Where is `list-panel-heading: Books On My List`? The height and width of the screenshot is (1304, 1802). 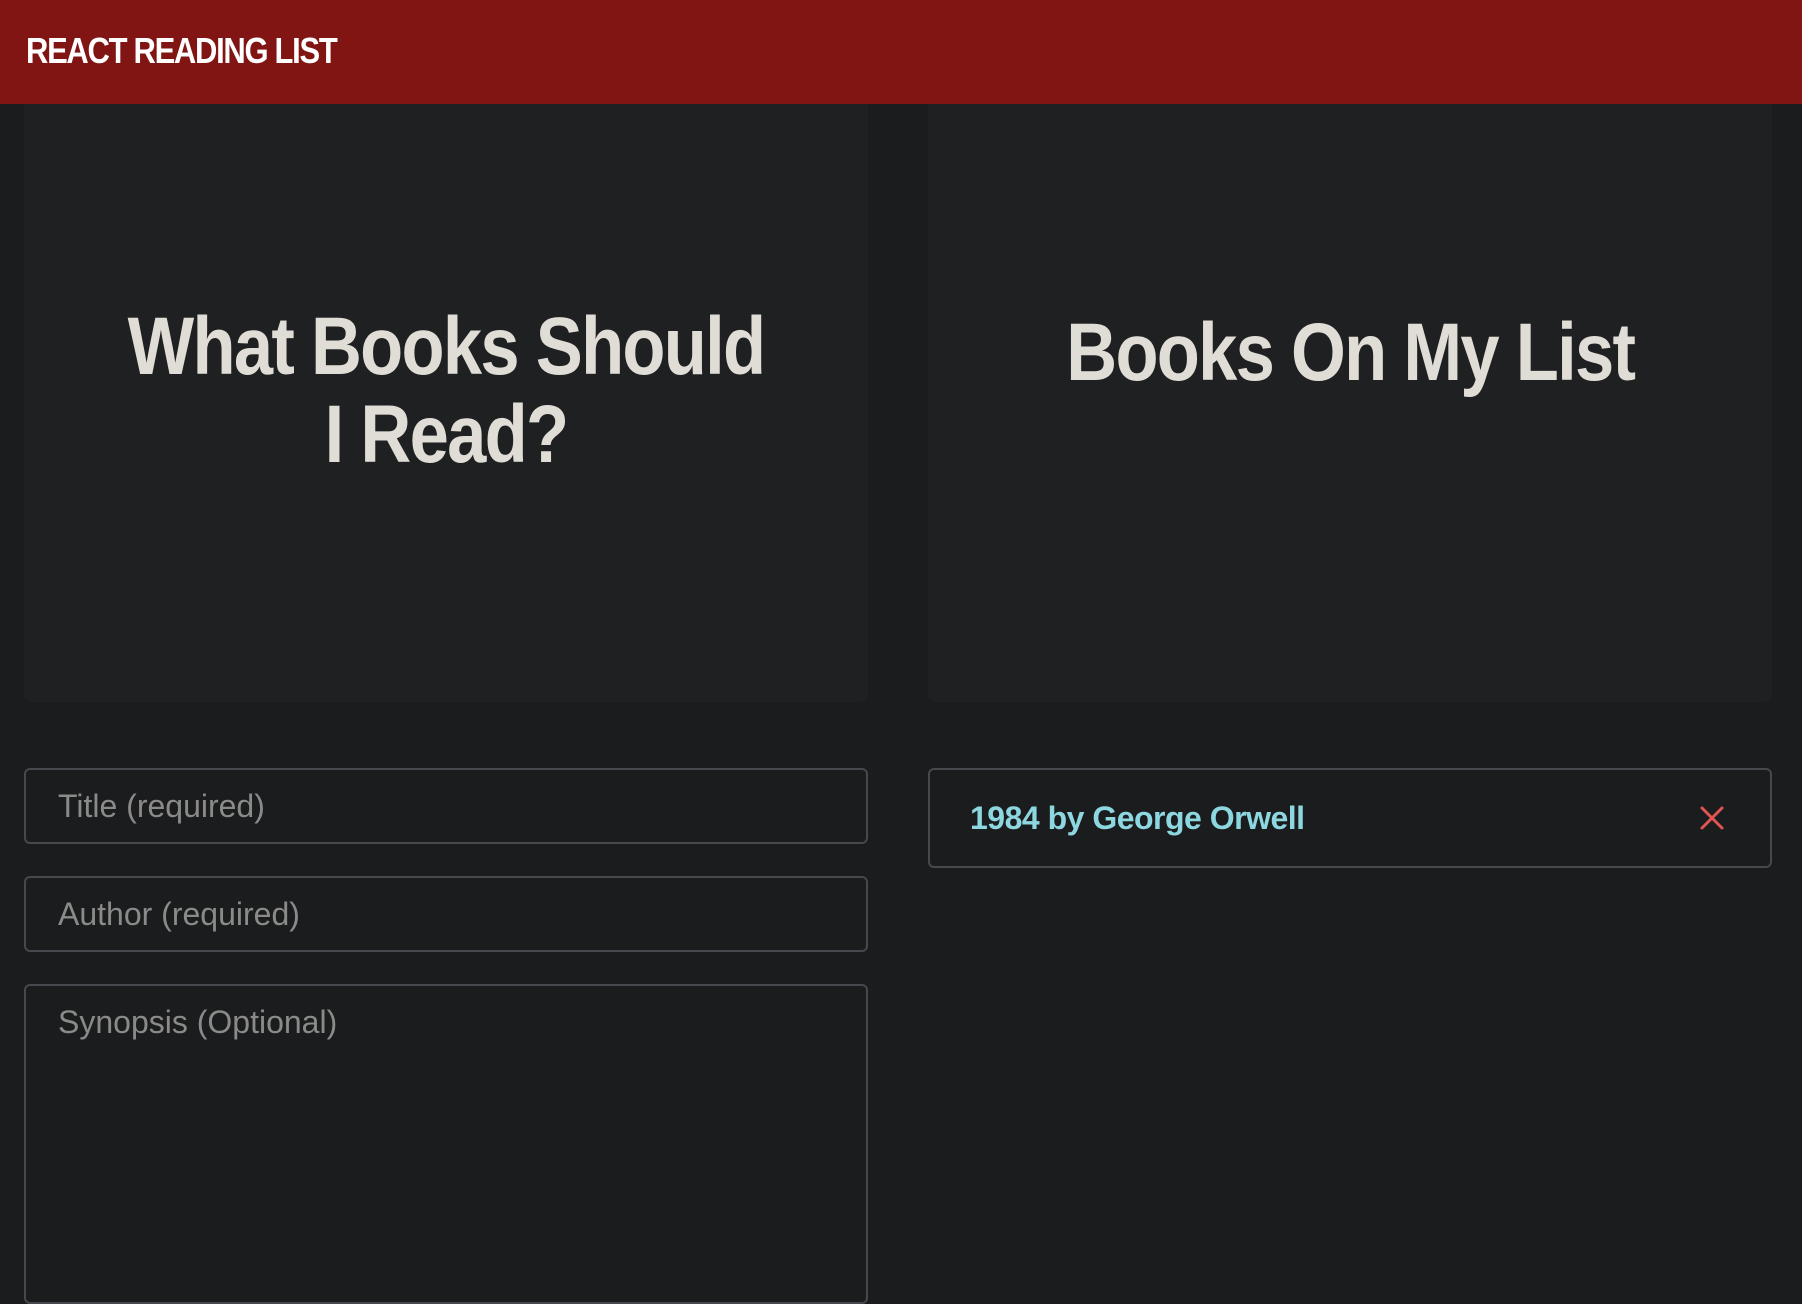 list-panel-heading: Books On My List is located at coordinates (1350, 352).